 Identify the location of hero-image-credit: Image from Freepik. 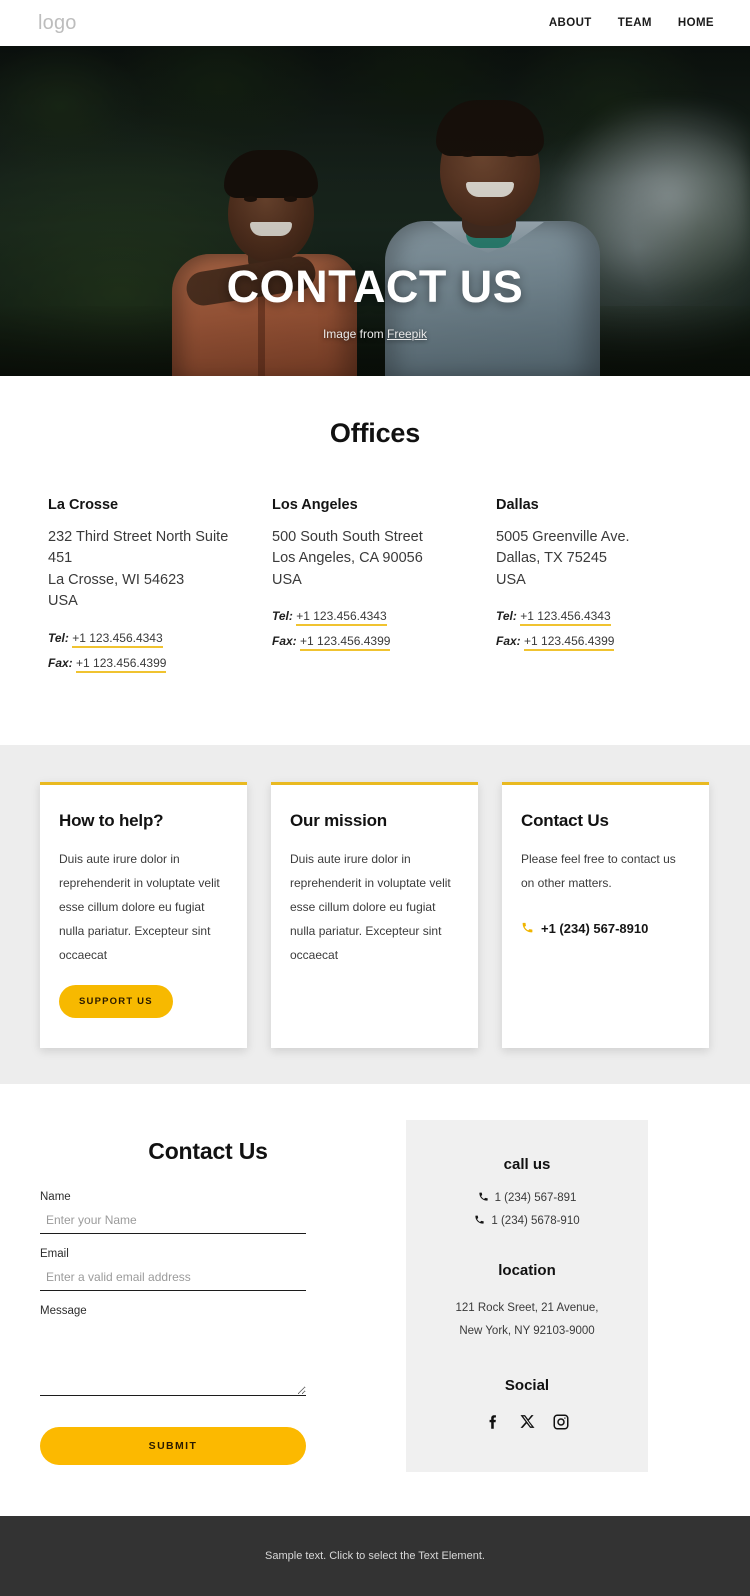
(375, 334).